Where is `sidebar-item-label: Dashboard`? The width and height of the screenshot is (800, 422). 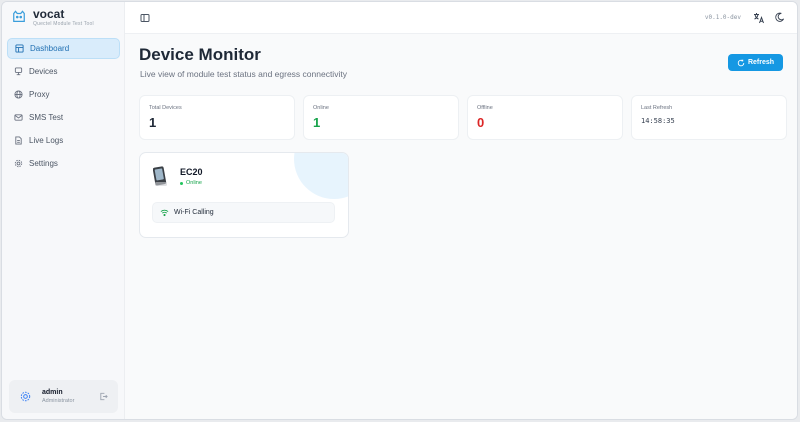 sidebar-item-label: Dashboard is located at coordinates (50, 48).